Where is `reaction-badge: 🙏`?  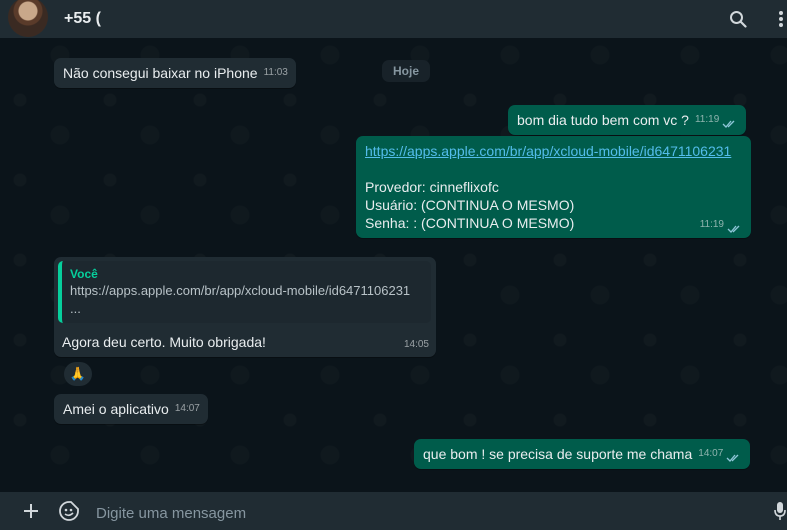
reaction-badge: 🙏 is located at coordinates (78, 374).